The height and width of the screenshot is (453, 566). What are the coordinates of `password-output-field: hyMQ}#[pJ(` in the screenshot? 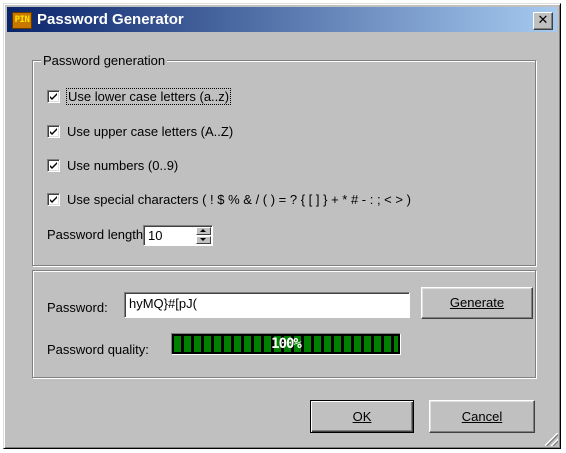 It's located at (267, 305).